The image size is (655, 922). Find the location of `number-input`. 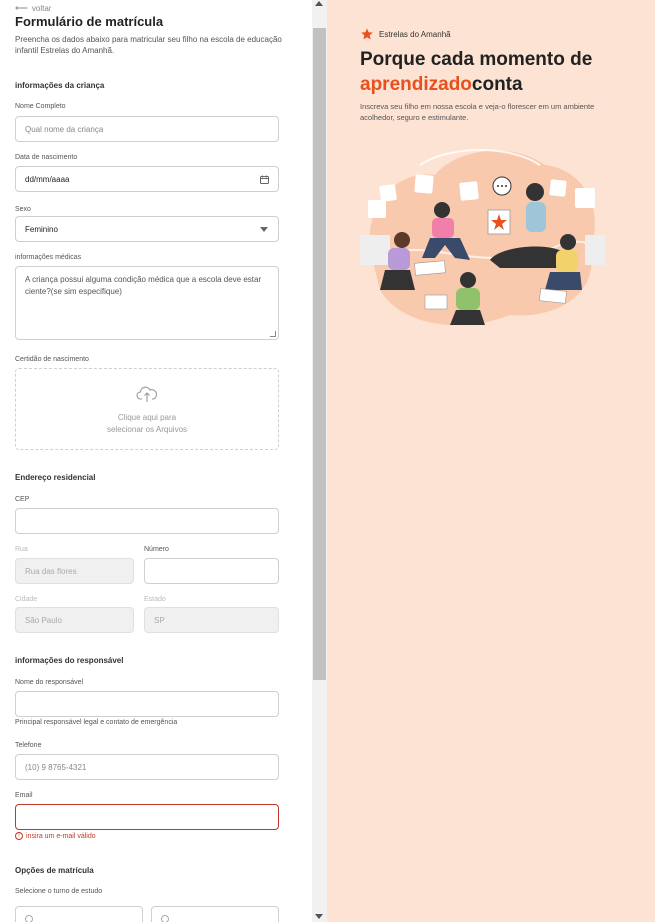

number-input is located at coordinates (211, 571).